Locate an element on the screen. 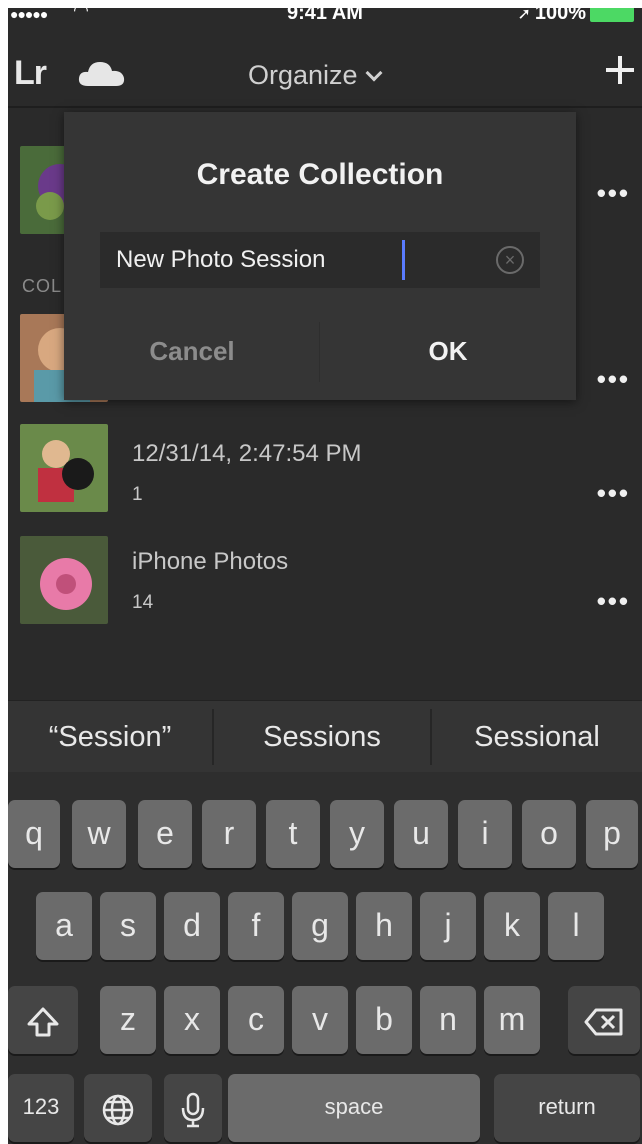 Image resolution: width=642 pixels, height=1144 pixels. battery-indicator: ➚ 100% is located at coordinates (575, 16).